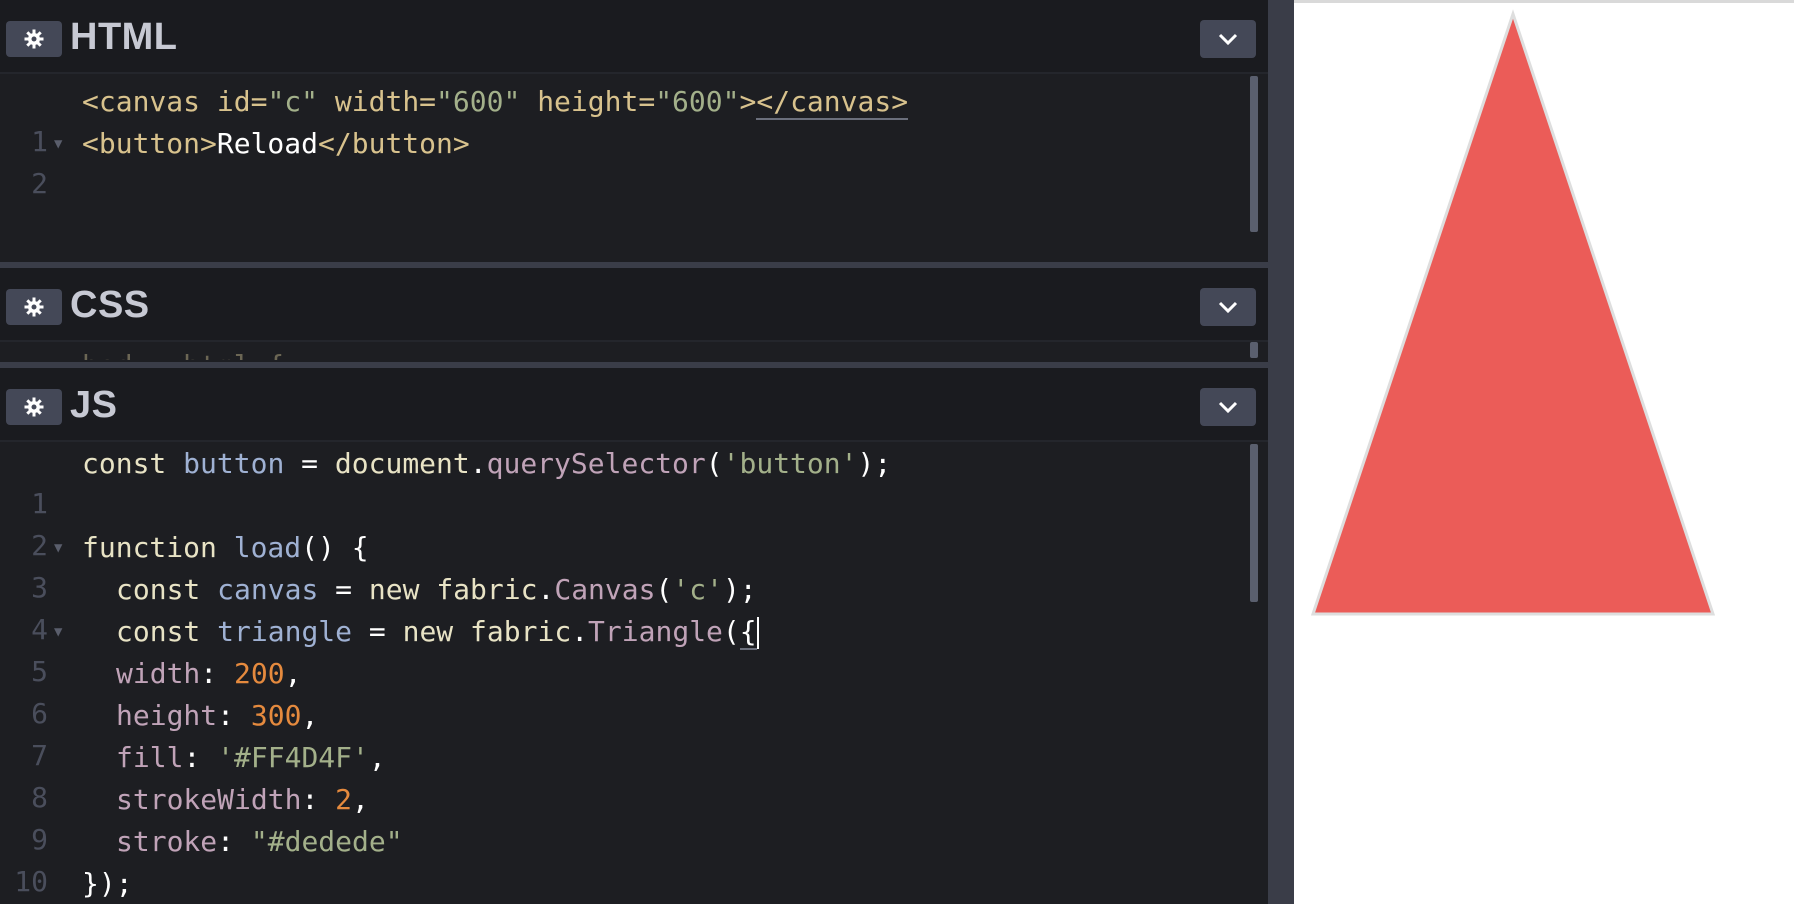 The height and width of the screenshot is (904, 1794). What do you see at coordinates (335, 547) in the screenshot?
I see `code-token: () {` at bounding box center [335, 547].